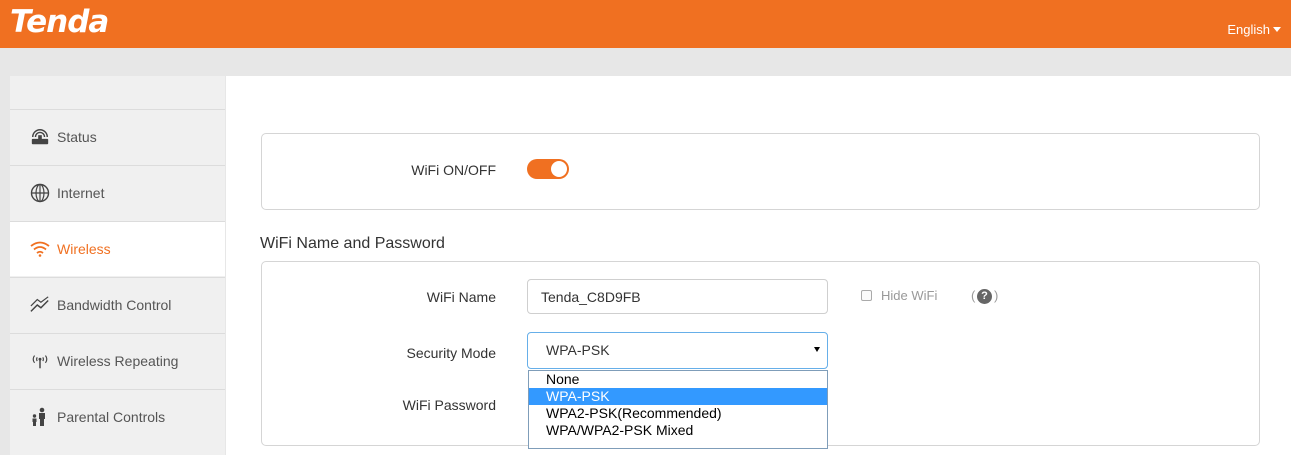 Image resolution: width=1291 pixels, height=455 pixels. Describe the element at coordinates (451, 353) in the screenshot. I see `security-mode-label: Security Mode` at that location.